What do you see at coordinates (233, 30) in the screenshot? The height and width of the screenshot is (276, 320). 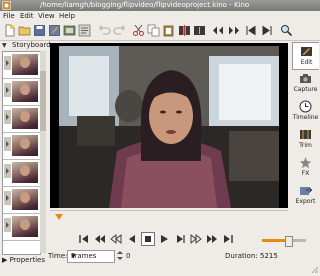 I see `move-right-icon` at bounding box center [233, 30].